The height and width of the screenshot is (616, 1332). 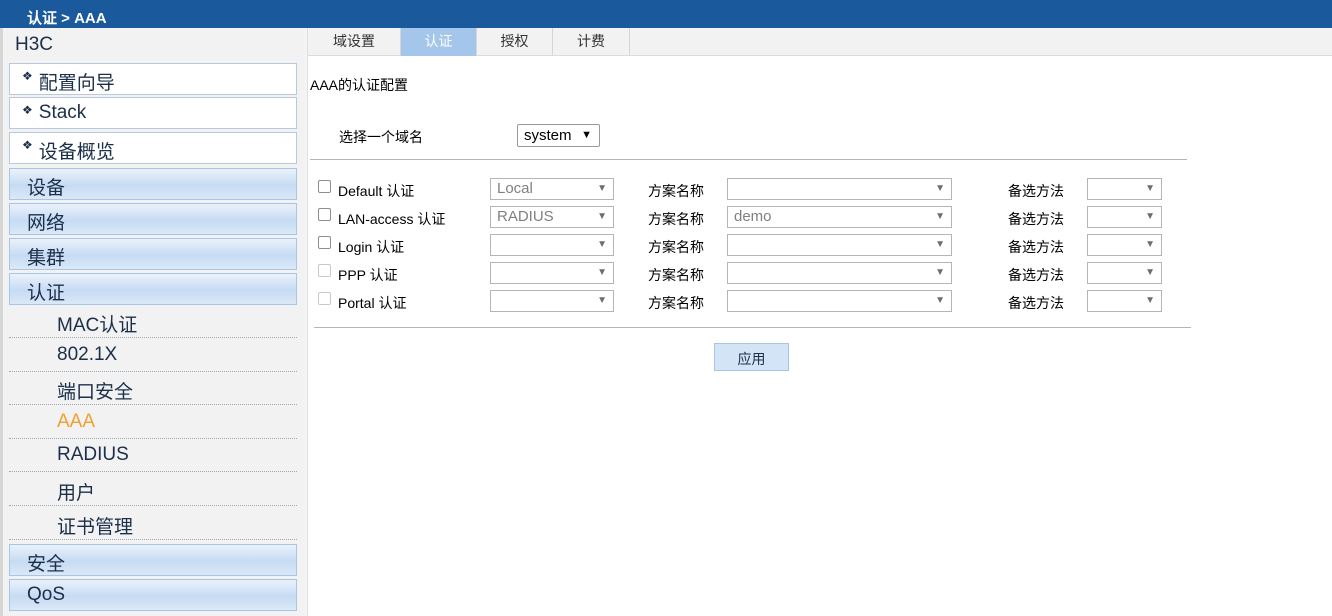 What do you see at coordinates (153, 455) in the screenshot?
I see `sidebar-item-radius: RADIUS` at bounding box center [153, 455].